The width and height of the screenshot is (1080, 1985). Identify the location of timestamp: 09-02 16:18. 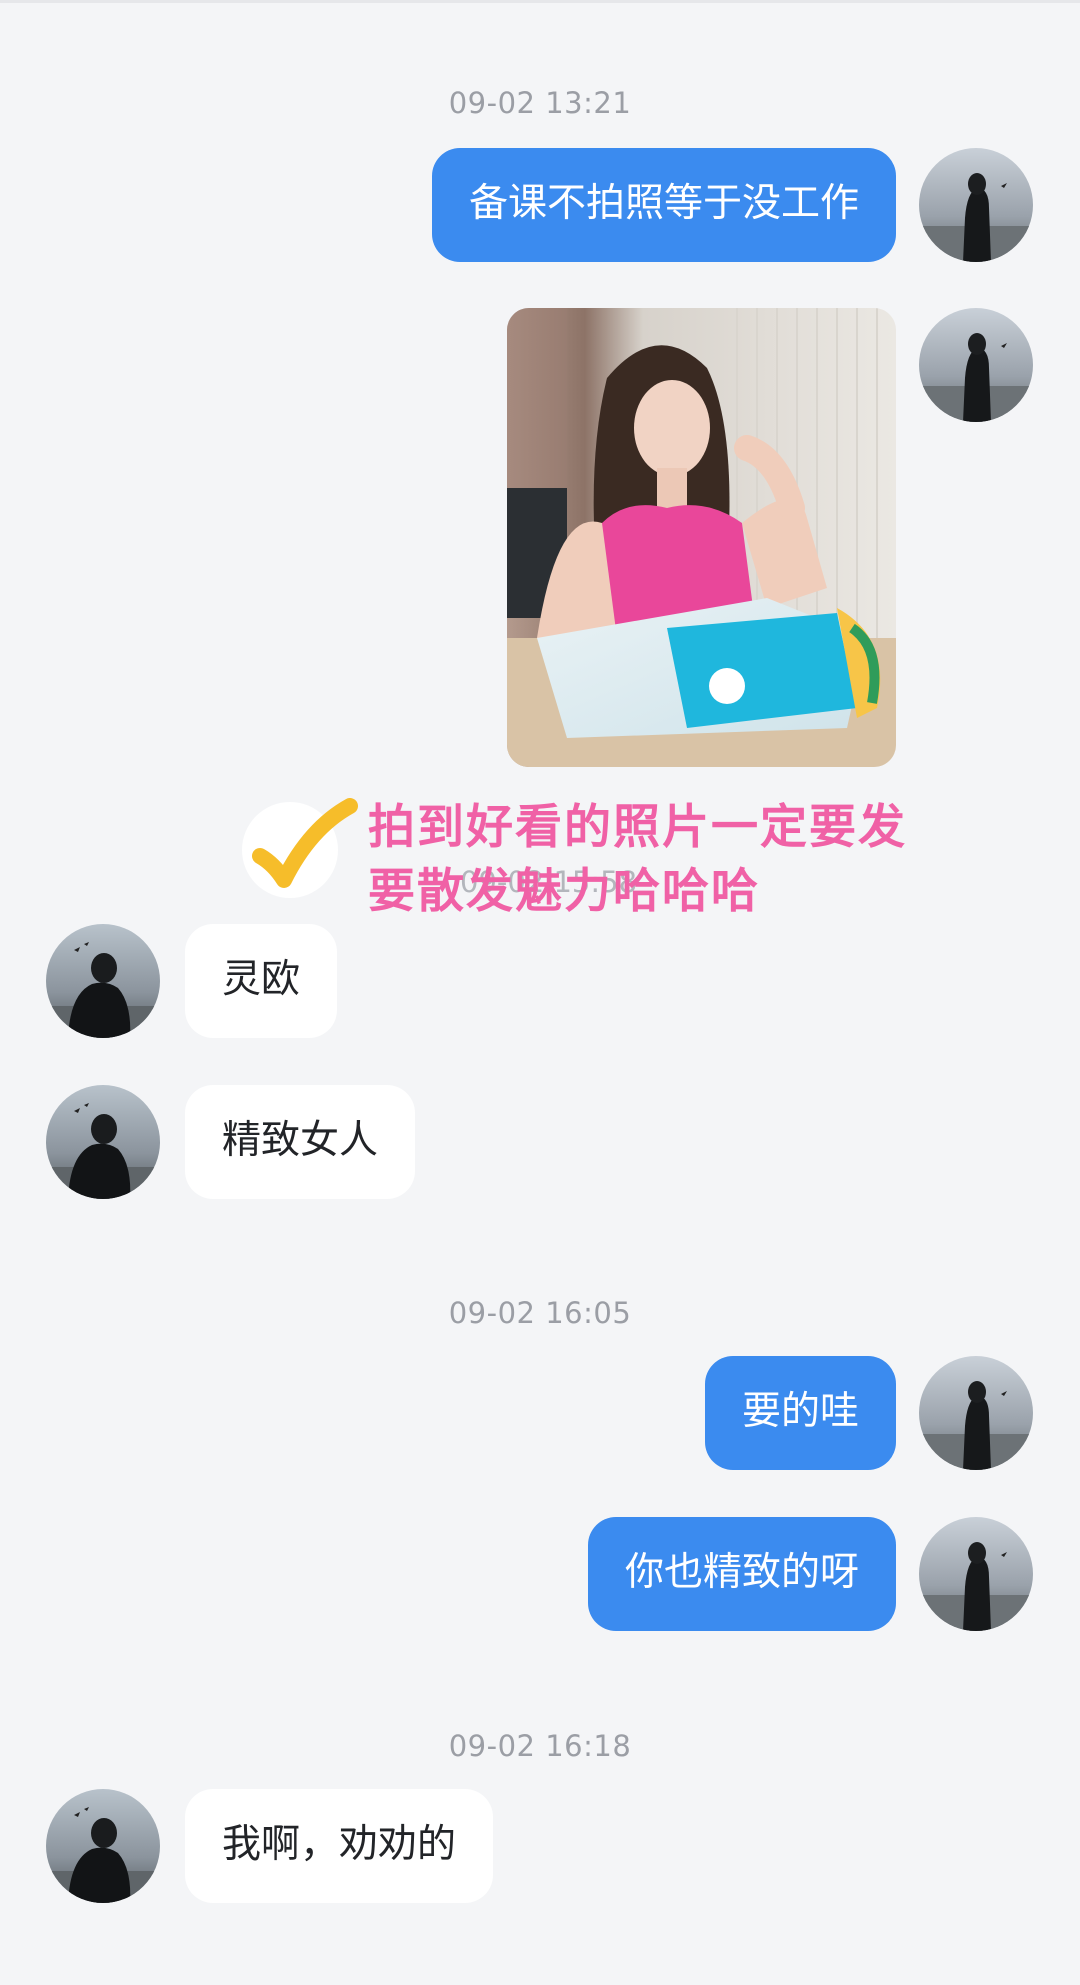
(540, 1746).